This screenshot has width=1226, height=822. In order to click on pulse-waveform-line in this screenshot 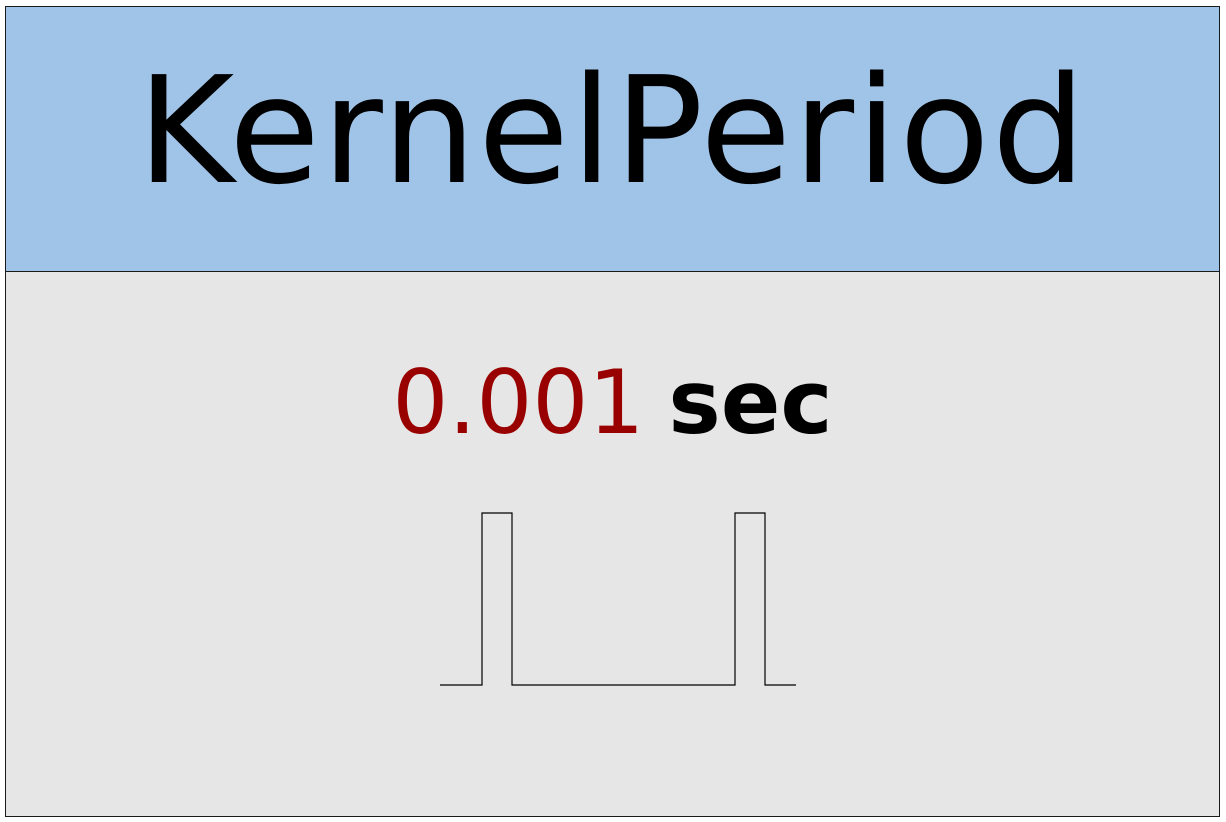, I will do `click(618, 599)`.